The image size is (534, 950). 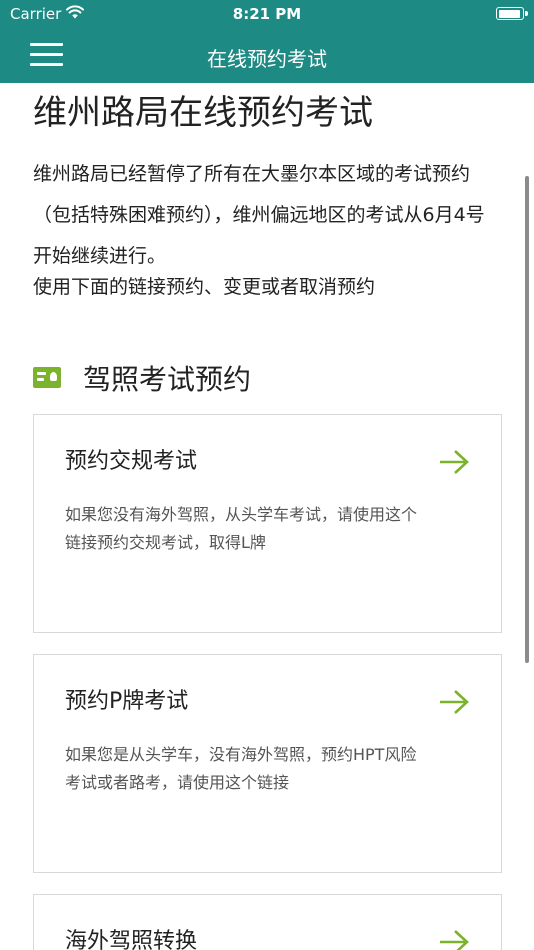 What do you see at coordinates (203, 113) in the screenshot?
I see `page-title: 维州路局在线预约考试` at bounding box center [203, 113].